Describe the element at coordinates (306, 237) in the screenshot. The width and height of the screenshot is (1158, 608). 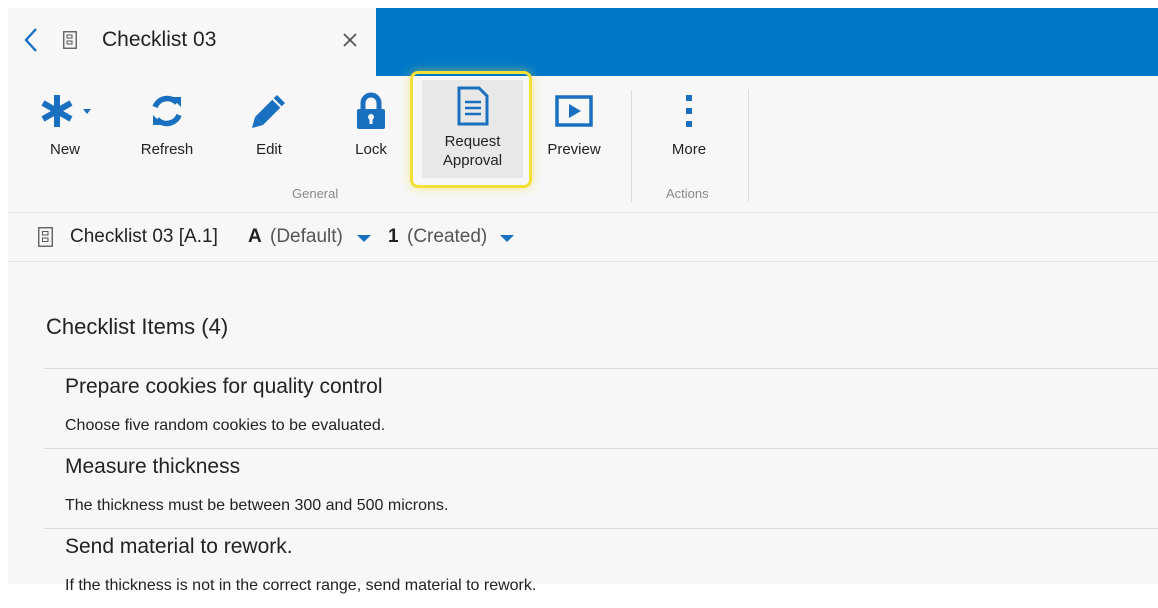
I see `revision-label: (Default)` at that location.